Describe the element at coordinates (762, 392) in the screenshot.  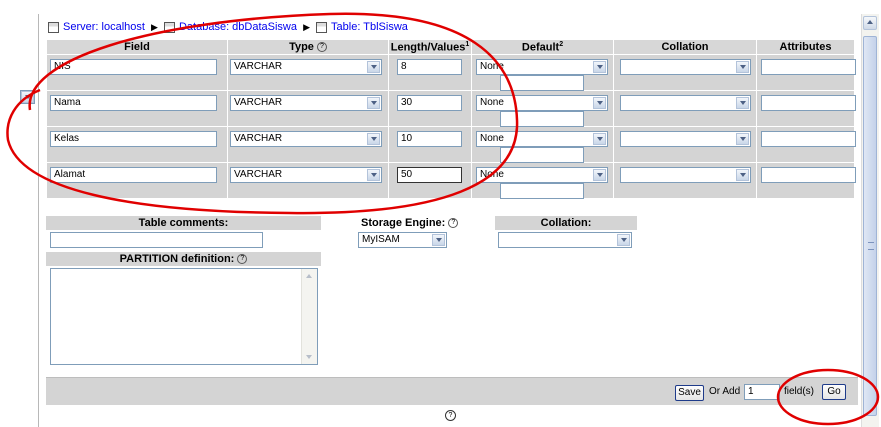
I see `add-fields-count-input: 1` at that location.